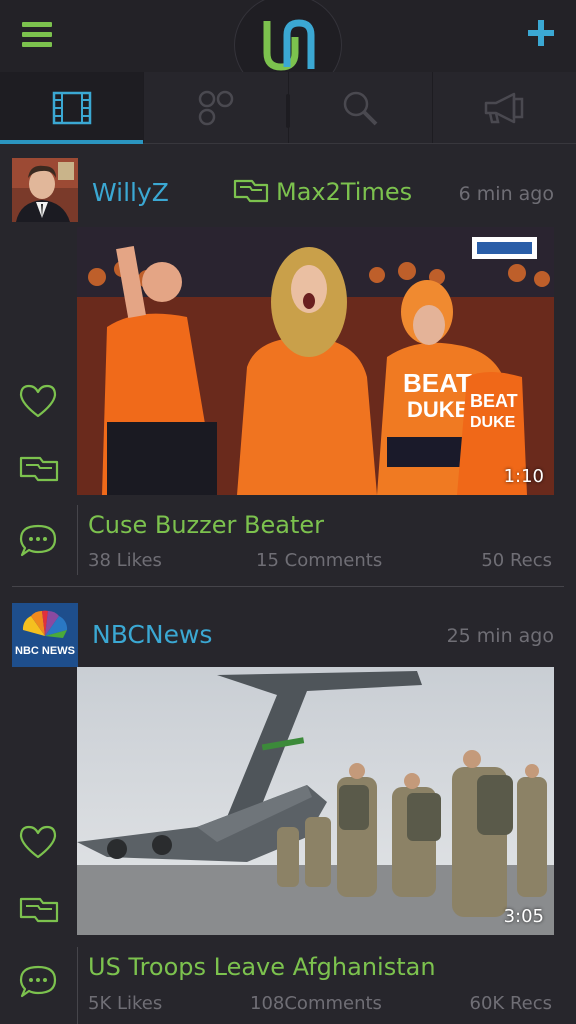  I want to click on circles-grid-icon, so click(216, 107).